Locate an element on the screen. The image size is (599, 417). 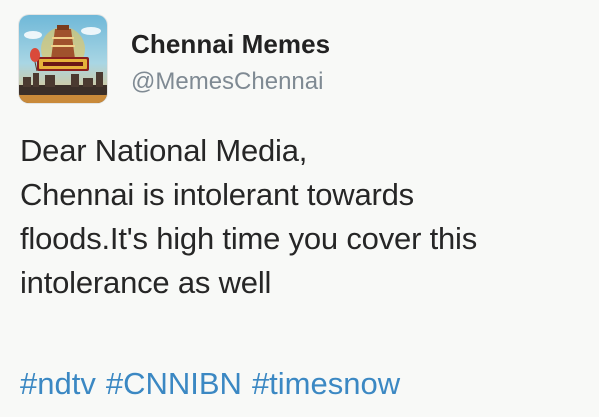
display-name: Chennai Memes is located at coordinates (351, 44).